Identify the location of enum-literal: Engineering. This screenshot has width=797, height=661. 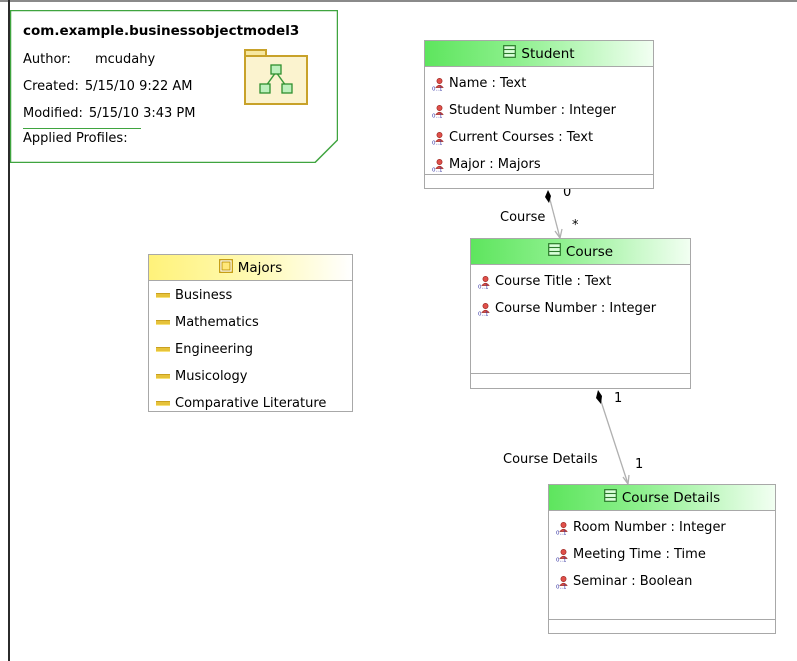
(250, 349).